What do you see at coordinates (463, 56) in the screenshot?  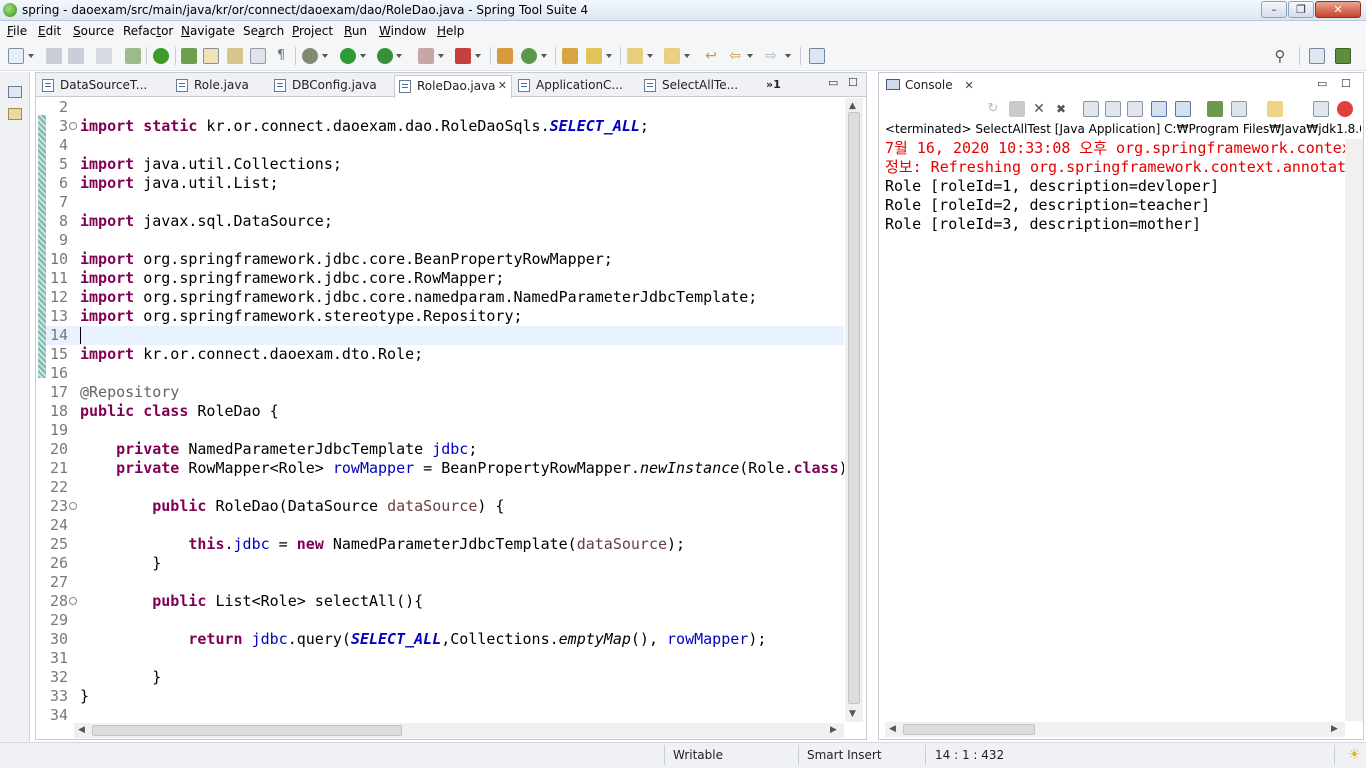 I see `external-tools-icon` at bounding box center [463, 56].